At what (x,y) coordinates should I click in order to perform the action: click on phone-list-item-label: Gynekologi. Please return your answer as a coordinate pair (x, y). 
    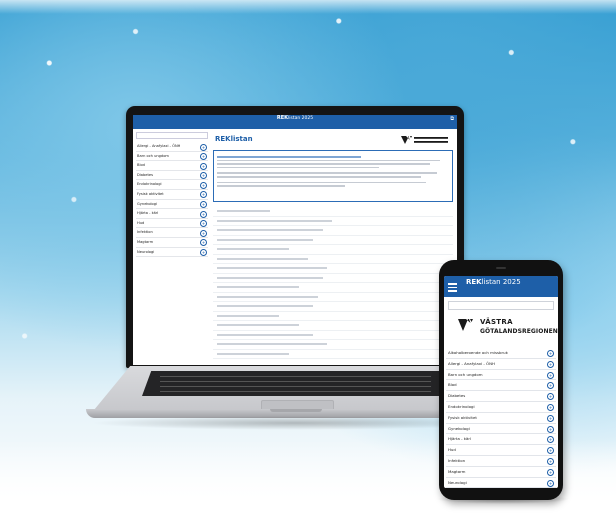
    Looking at the image, I should click on (459, 428).